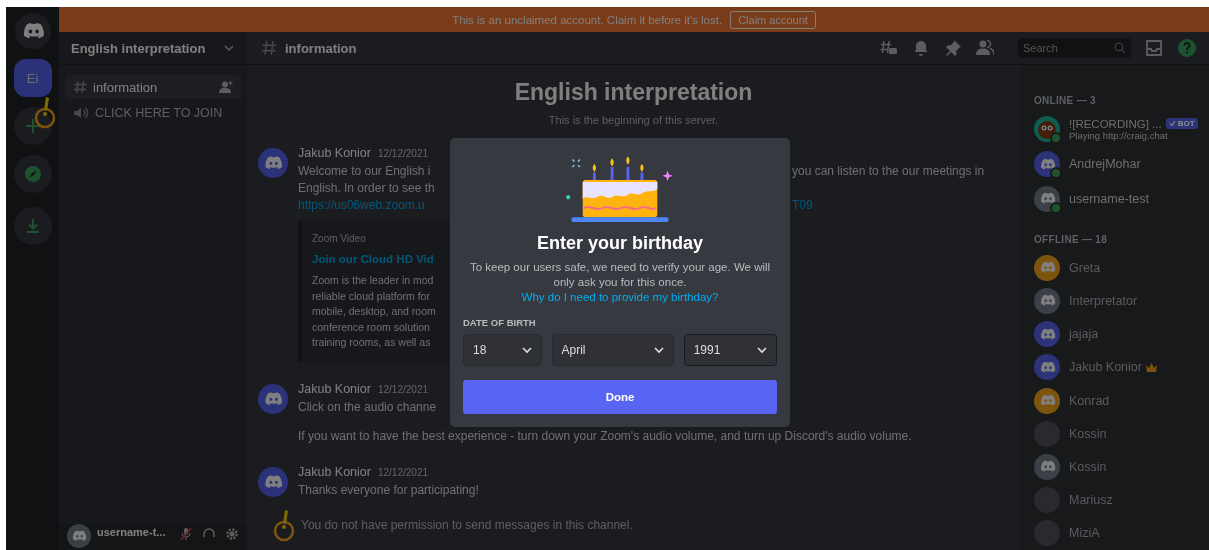 Image resolution: width=1209 pixels, height=550 pixels. I want to click on message-text: Click on the audio channe, so click(367, 406).